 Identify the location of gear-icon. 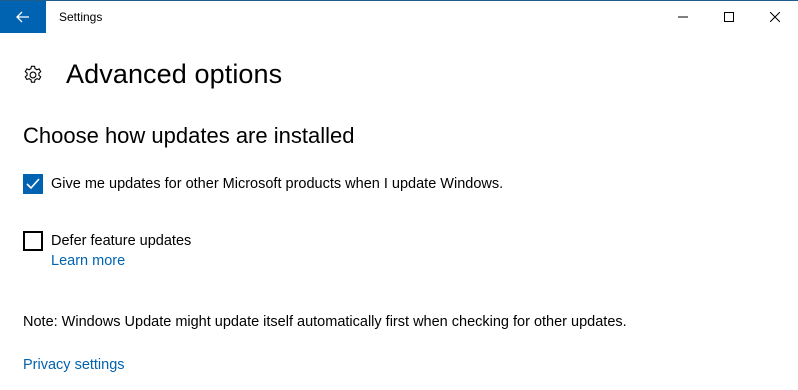
(33, 74).